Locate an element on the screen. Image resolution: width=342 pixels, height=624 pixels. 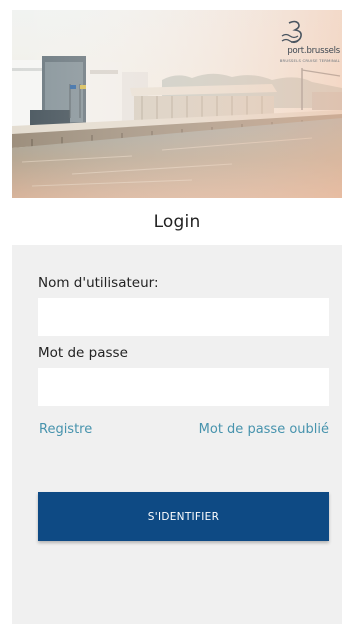
username-input is located at coordinates (183, 317).